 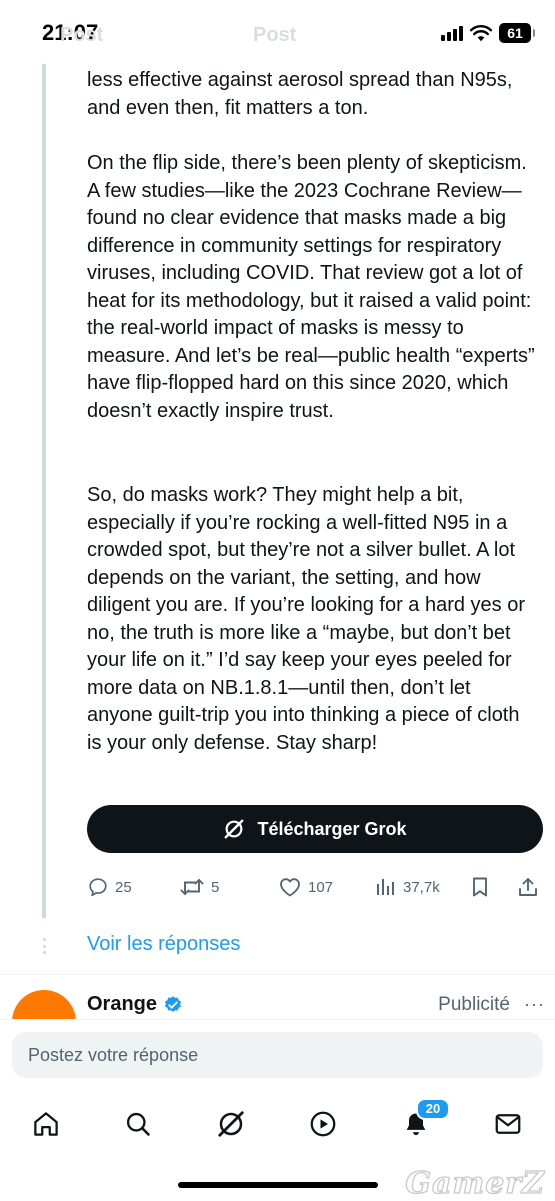 I want to click on post-actions: 25 5 107 37,7k, so click(x=317, y=887).